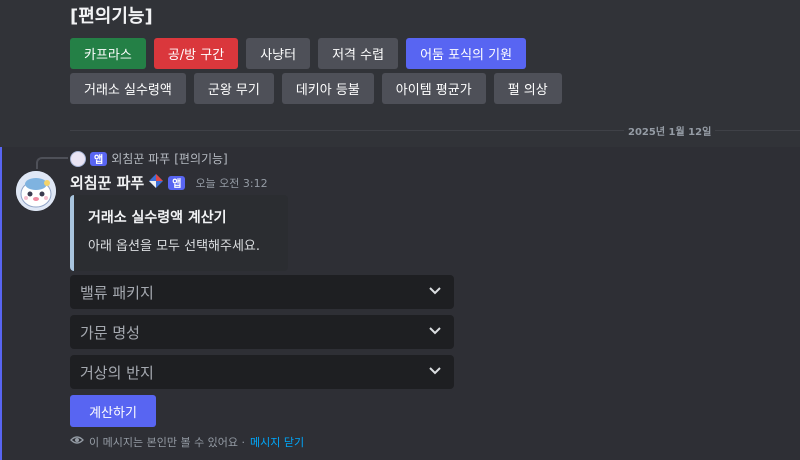 Image resolution: width=800 pixels, height=460 pixels. I want to click on message-author: 외침꾼 파푸, so click(107, 182).